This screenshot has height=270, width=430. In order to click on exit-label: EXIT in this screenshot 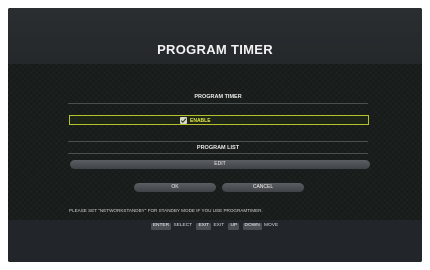, I will do `click(219, 225)`.